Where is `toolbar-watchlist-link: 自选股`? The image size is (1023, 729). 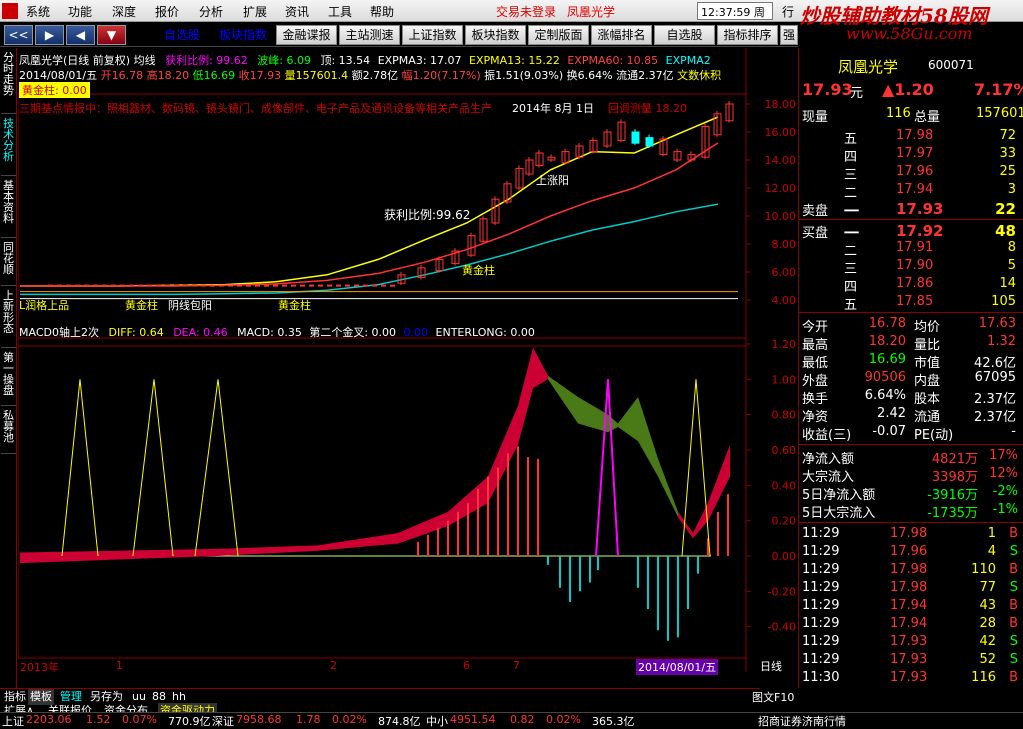
toolbar-watchlist-link: 自选股 is located at coordinates (182, 35).